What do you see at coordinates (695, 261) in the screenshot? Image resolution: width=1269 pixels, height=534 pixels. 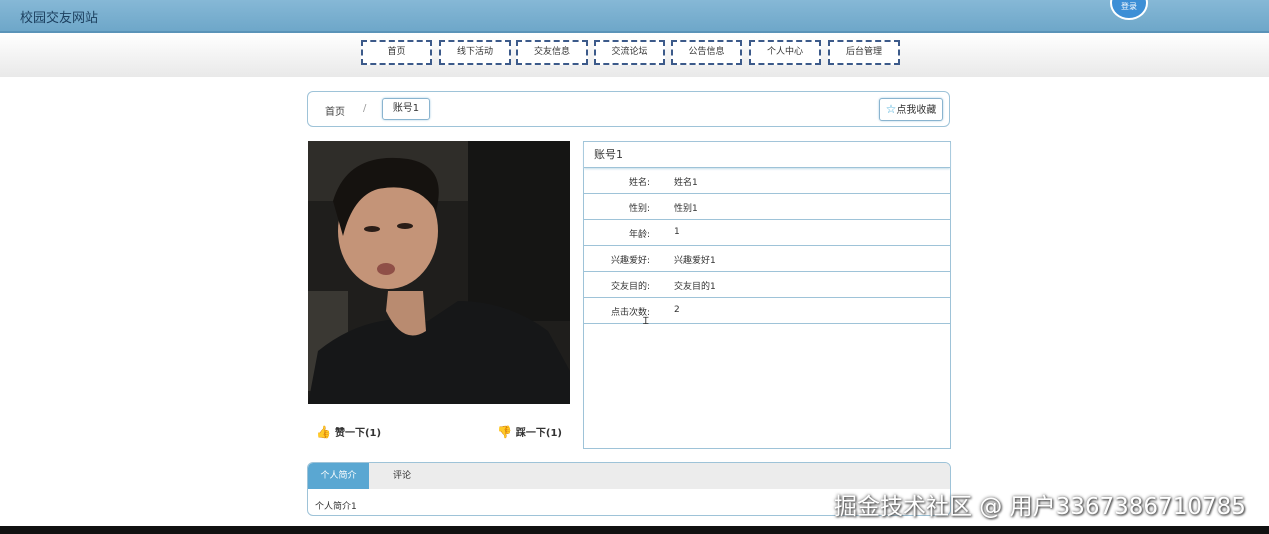 I see `info-value: 兴趣爱好1` at bounding box center [695, 261].